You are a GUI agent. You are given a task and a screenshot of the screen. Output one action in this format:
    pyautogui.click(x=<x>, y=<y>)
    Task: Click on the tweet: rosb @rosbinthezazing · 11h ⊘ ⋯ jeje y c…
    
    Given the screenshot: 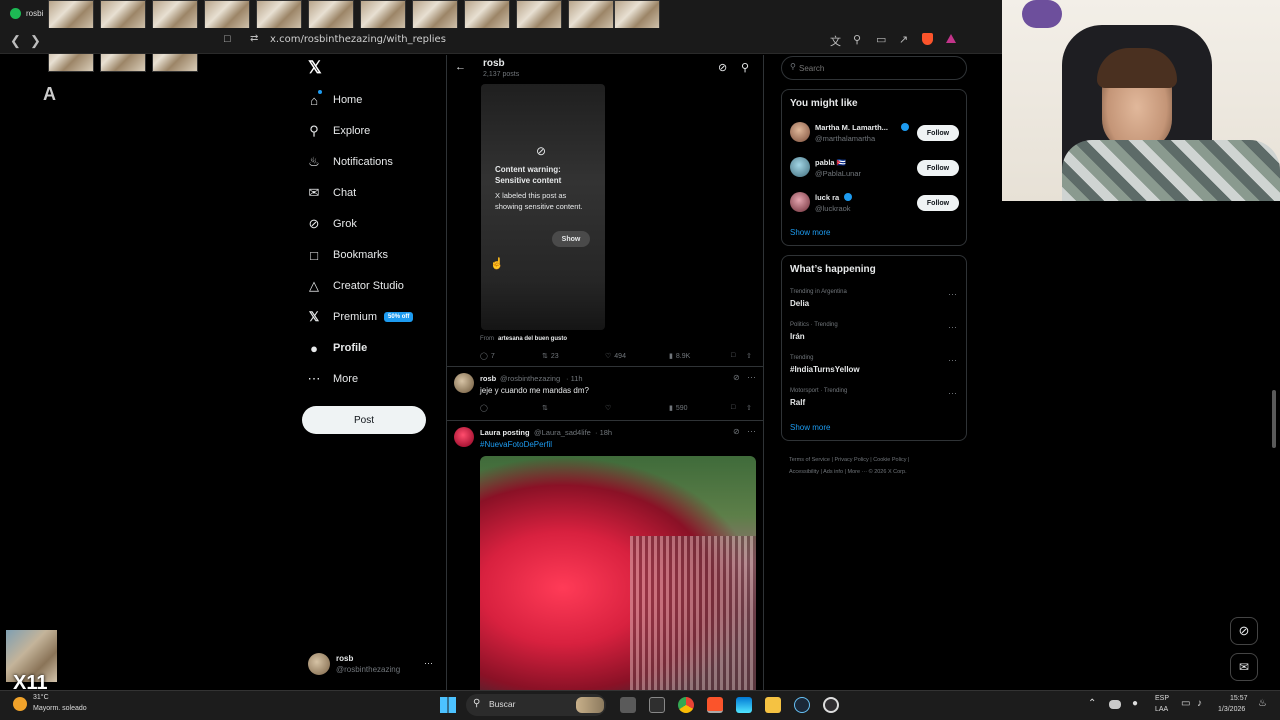 What is the action you would take?
    pyautogui.click(x=605, y=393)
    